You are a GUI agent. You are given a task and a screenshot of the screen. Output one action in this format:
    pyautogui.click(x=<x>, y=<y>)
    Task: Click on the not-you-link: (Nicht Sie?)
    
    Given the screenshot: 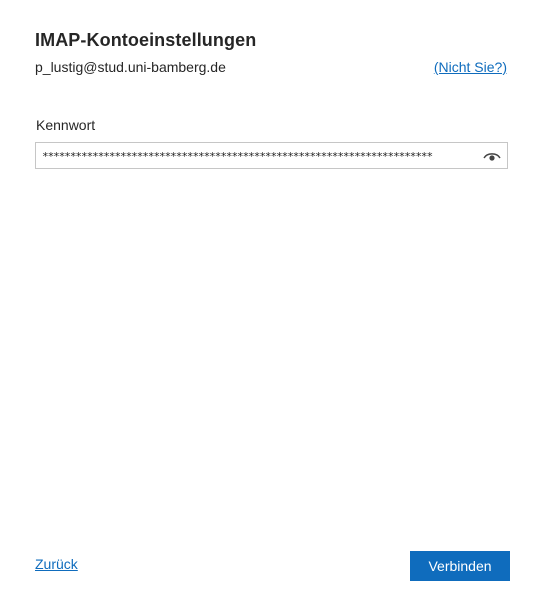 What is the action you would take?
    pyautogui.click(x=470, y=67)
    